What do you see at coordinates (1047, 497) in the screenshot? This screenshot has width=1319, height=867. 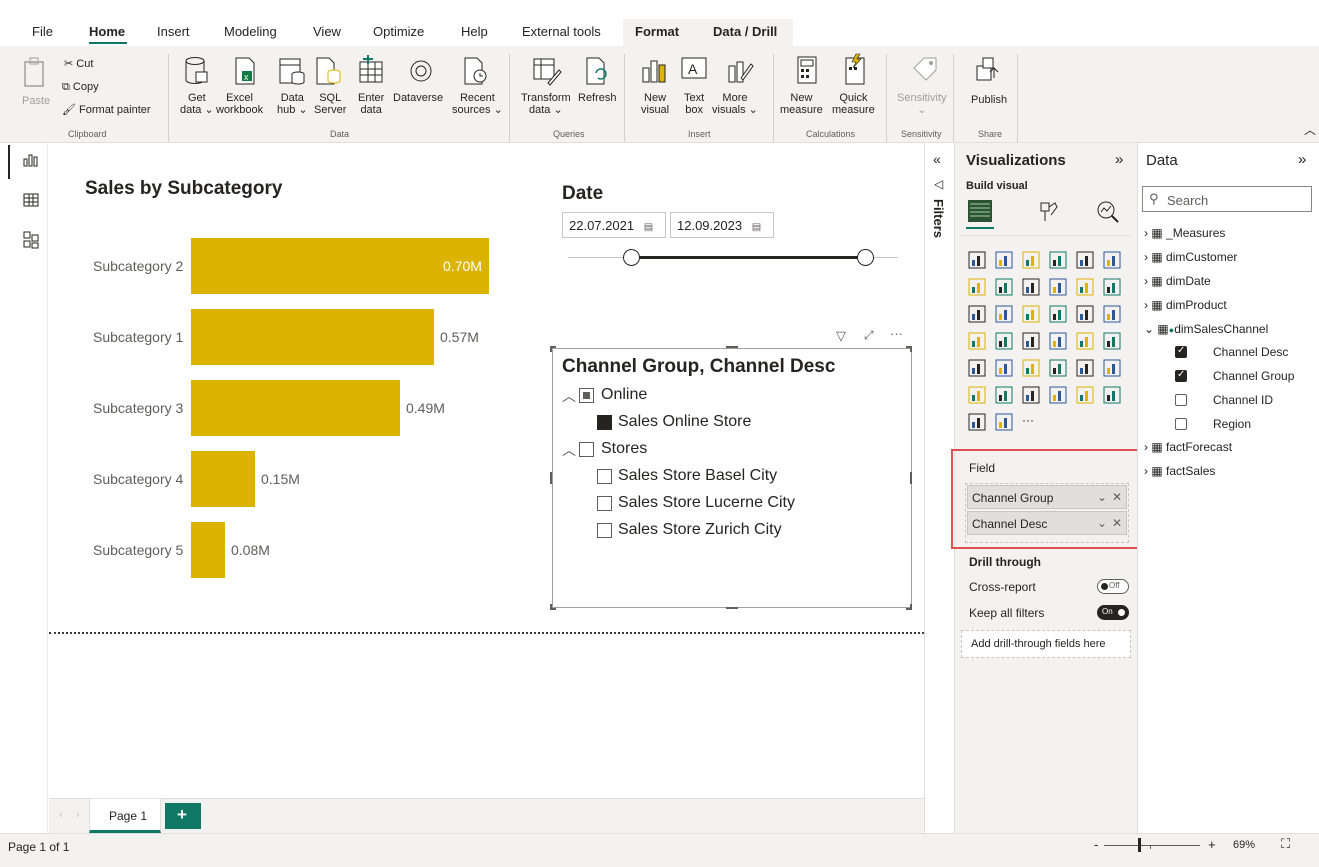 I see `field-pill-channel-group: Channel Group ⌄ ✕` at bounding box center [1047, 497].